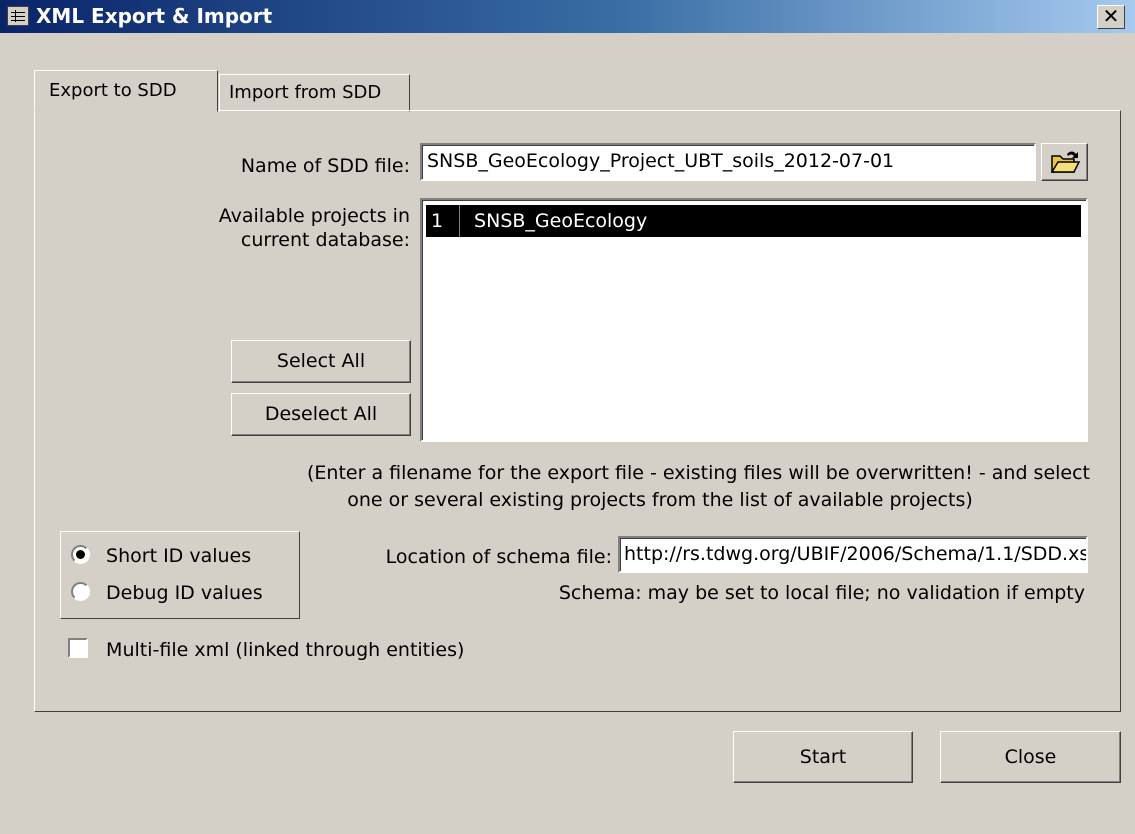 This screenshot has height=834, width=1135. I want to click on open-folder-icon, so click(1065, 162).